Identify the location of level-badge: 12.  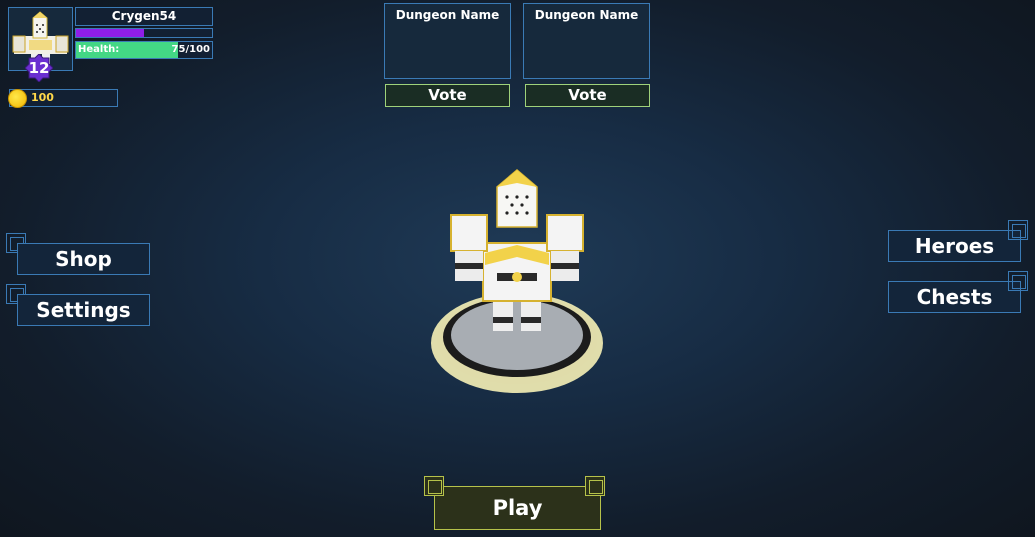
(39, 68).